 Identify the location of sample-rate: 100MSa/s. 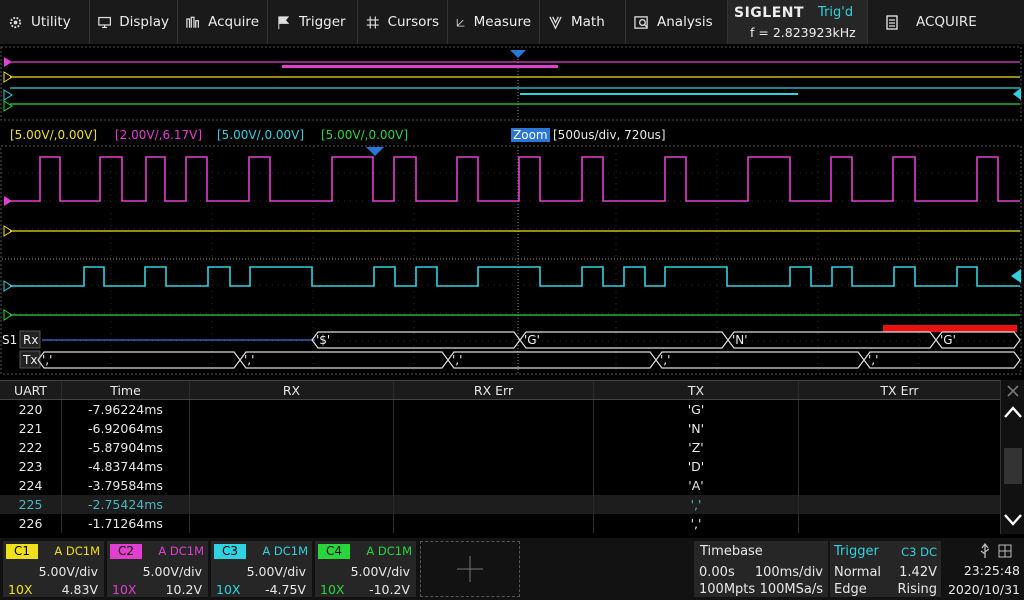
(791, 589).